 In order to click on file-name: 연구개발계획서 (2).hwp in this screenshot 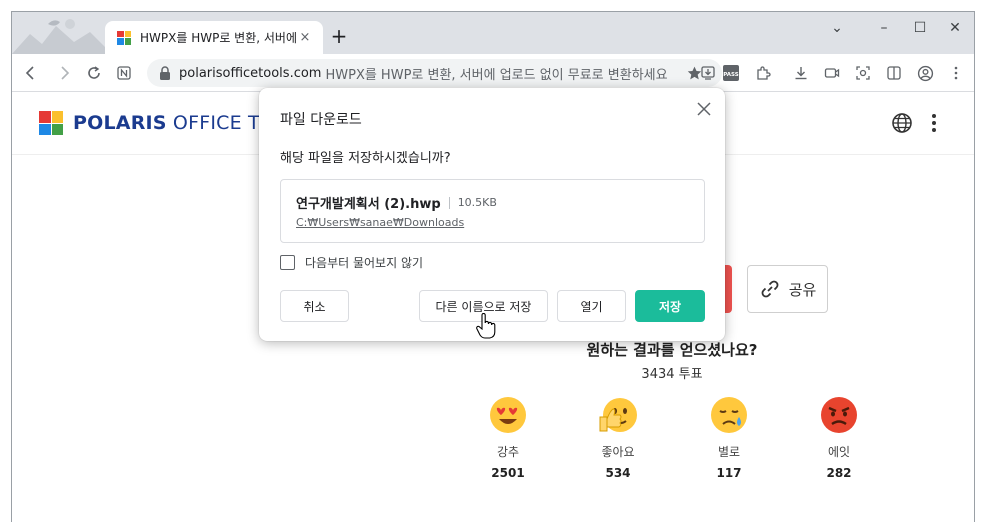, I will do `click(368, 204)`.